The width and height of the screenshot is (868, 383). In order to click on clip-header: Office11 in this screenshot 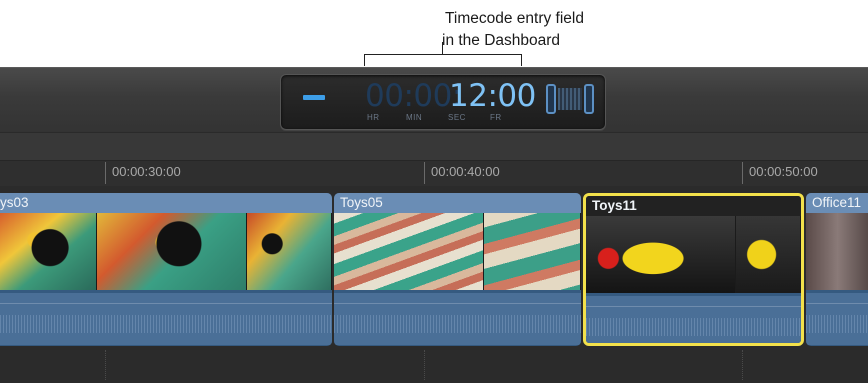, I will do `click(837, 203)`.